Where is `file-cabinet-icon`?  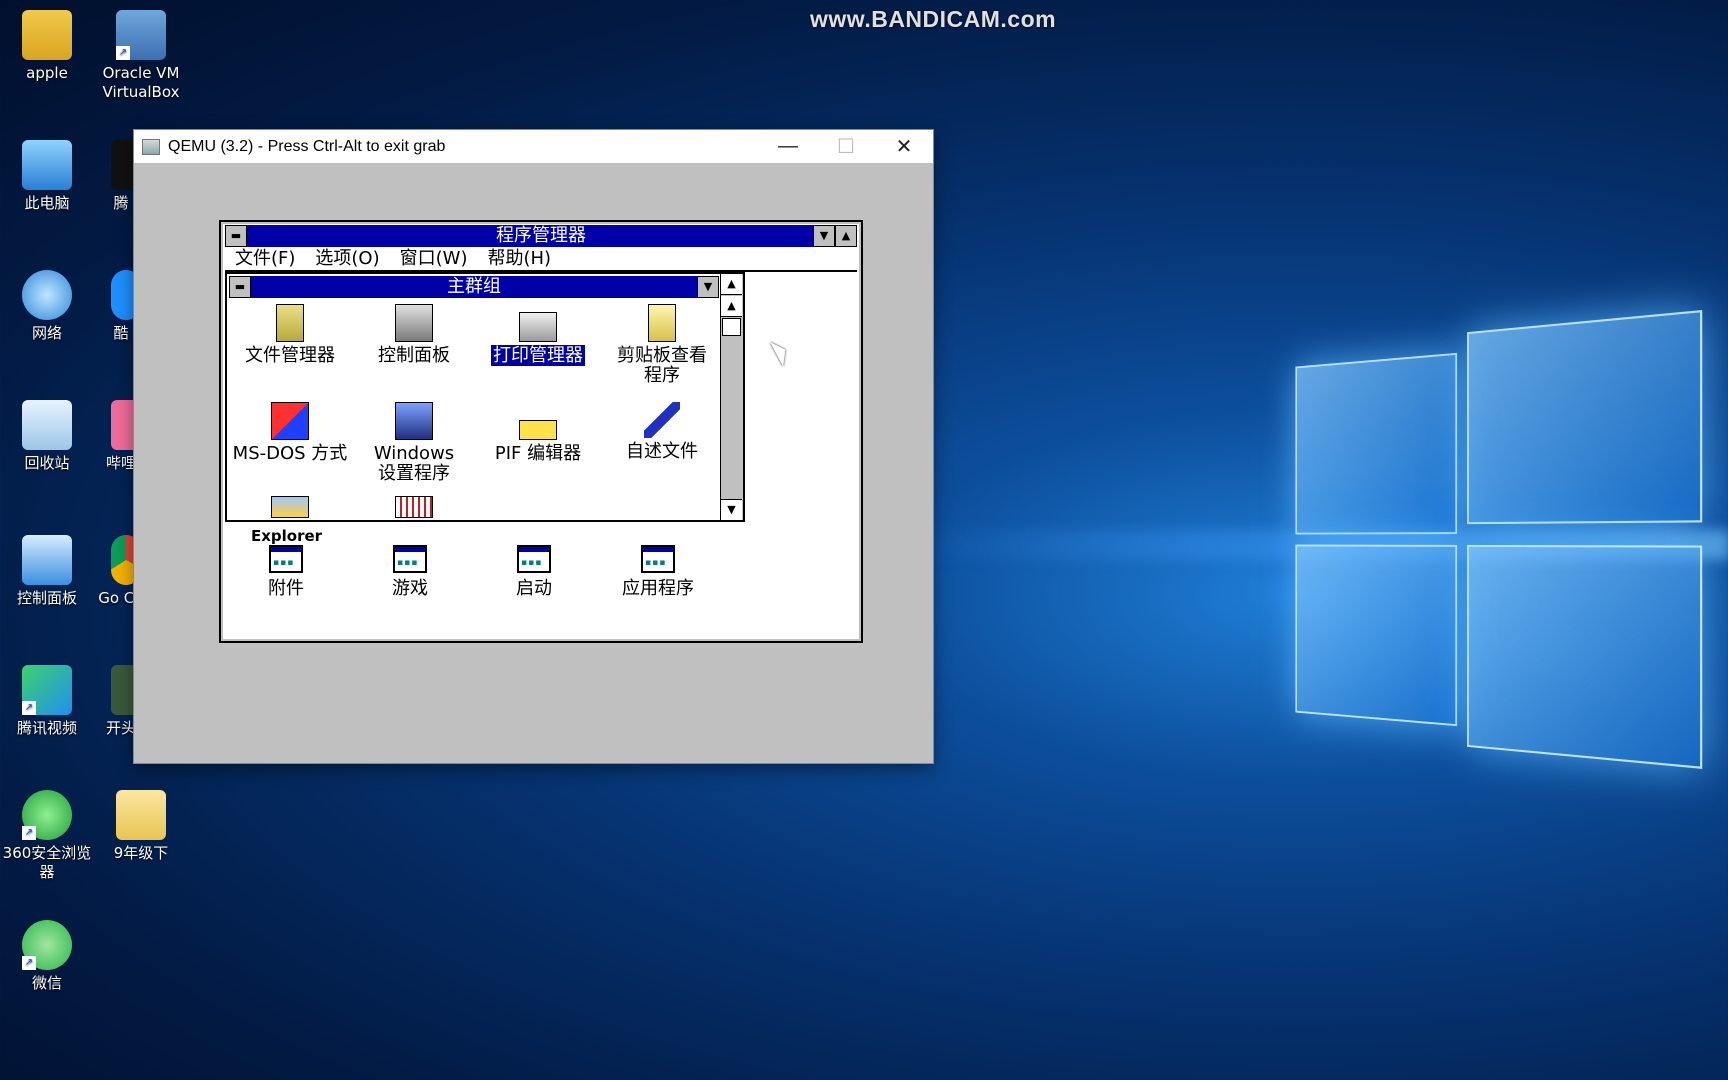 file-cabinet-icon is located at coordinates (290, 323).